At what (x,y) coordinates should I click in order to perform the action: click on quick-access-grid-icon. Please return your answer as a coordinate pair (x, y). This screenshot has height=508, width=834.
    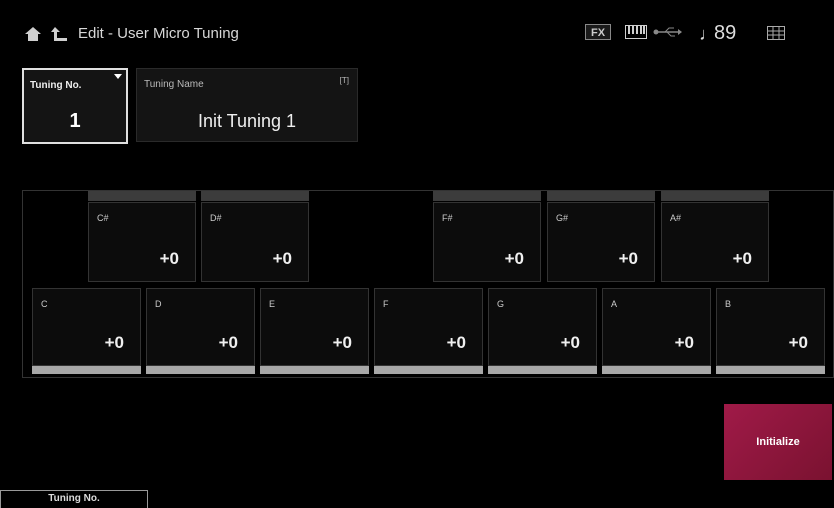
    Looking at the image, I should click on (776, 33).